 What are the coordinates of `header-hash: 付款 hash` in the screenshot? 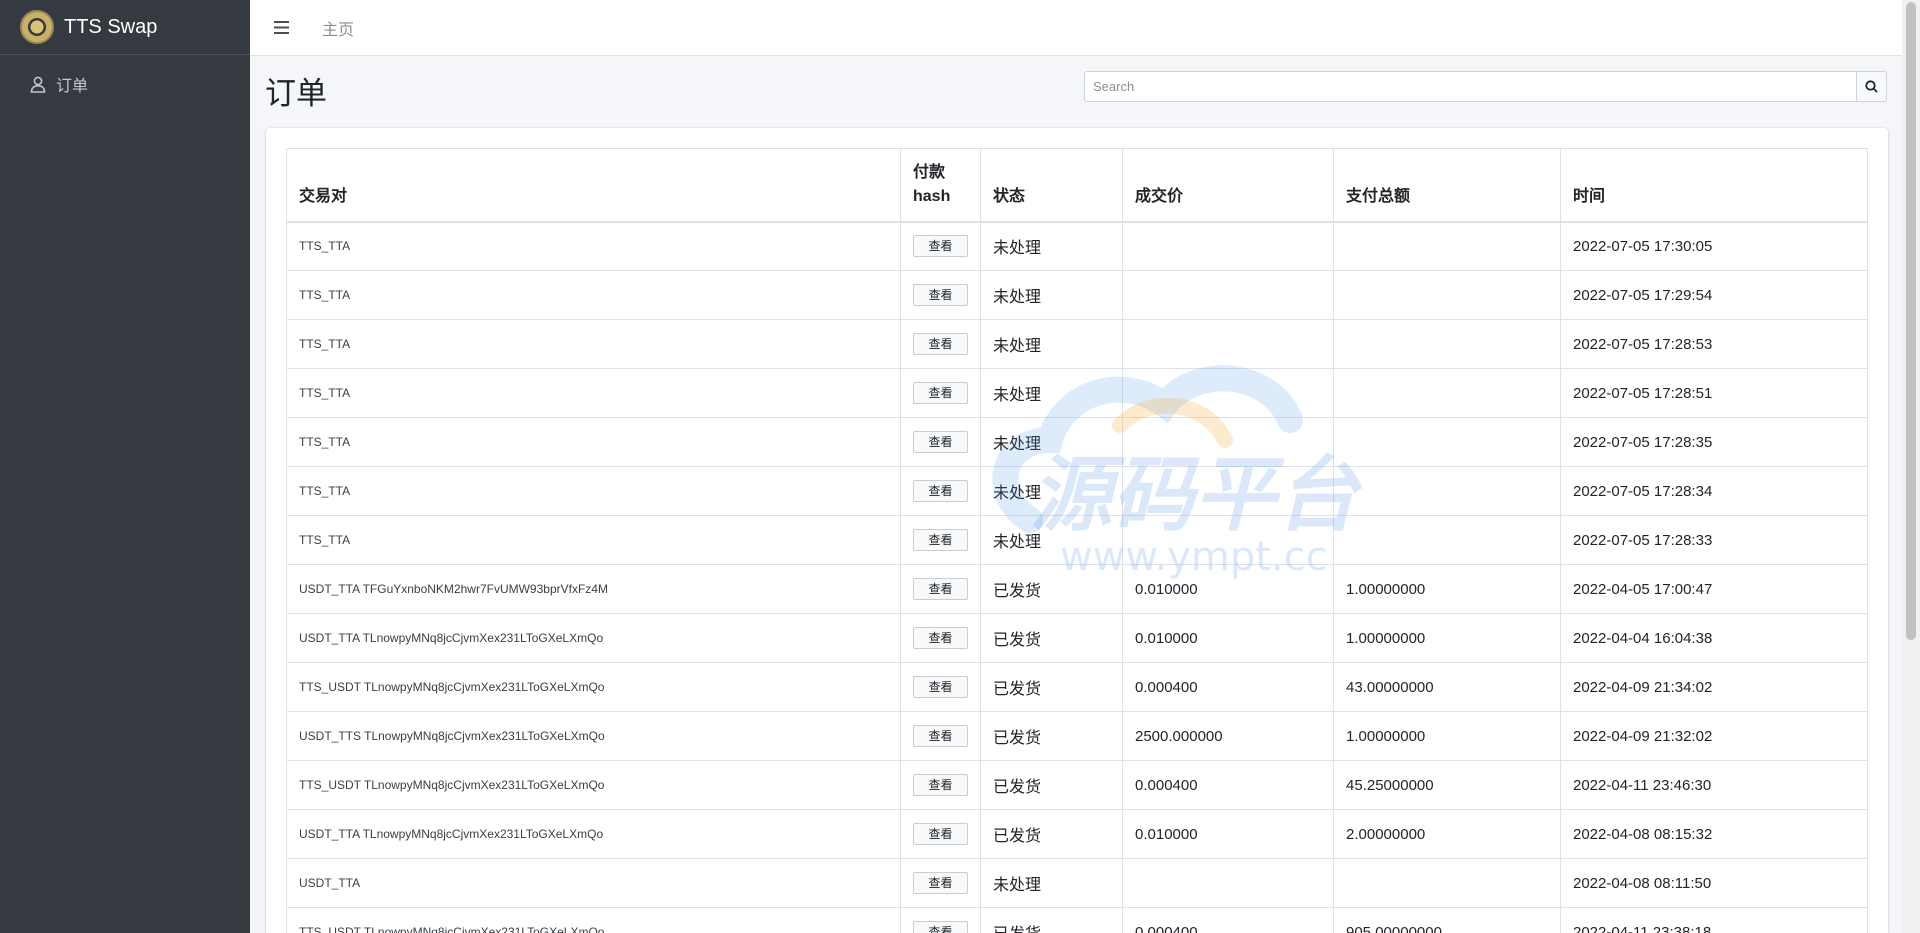 It's located at (940, 185).